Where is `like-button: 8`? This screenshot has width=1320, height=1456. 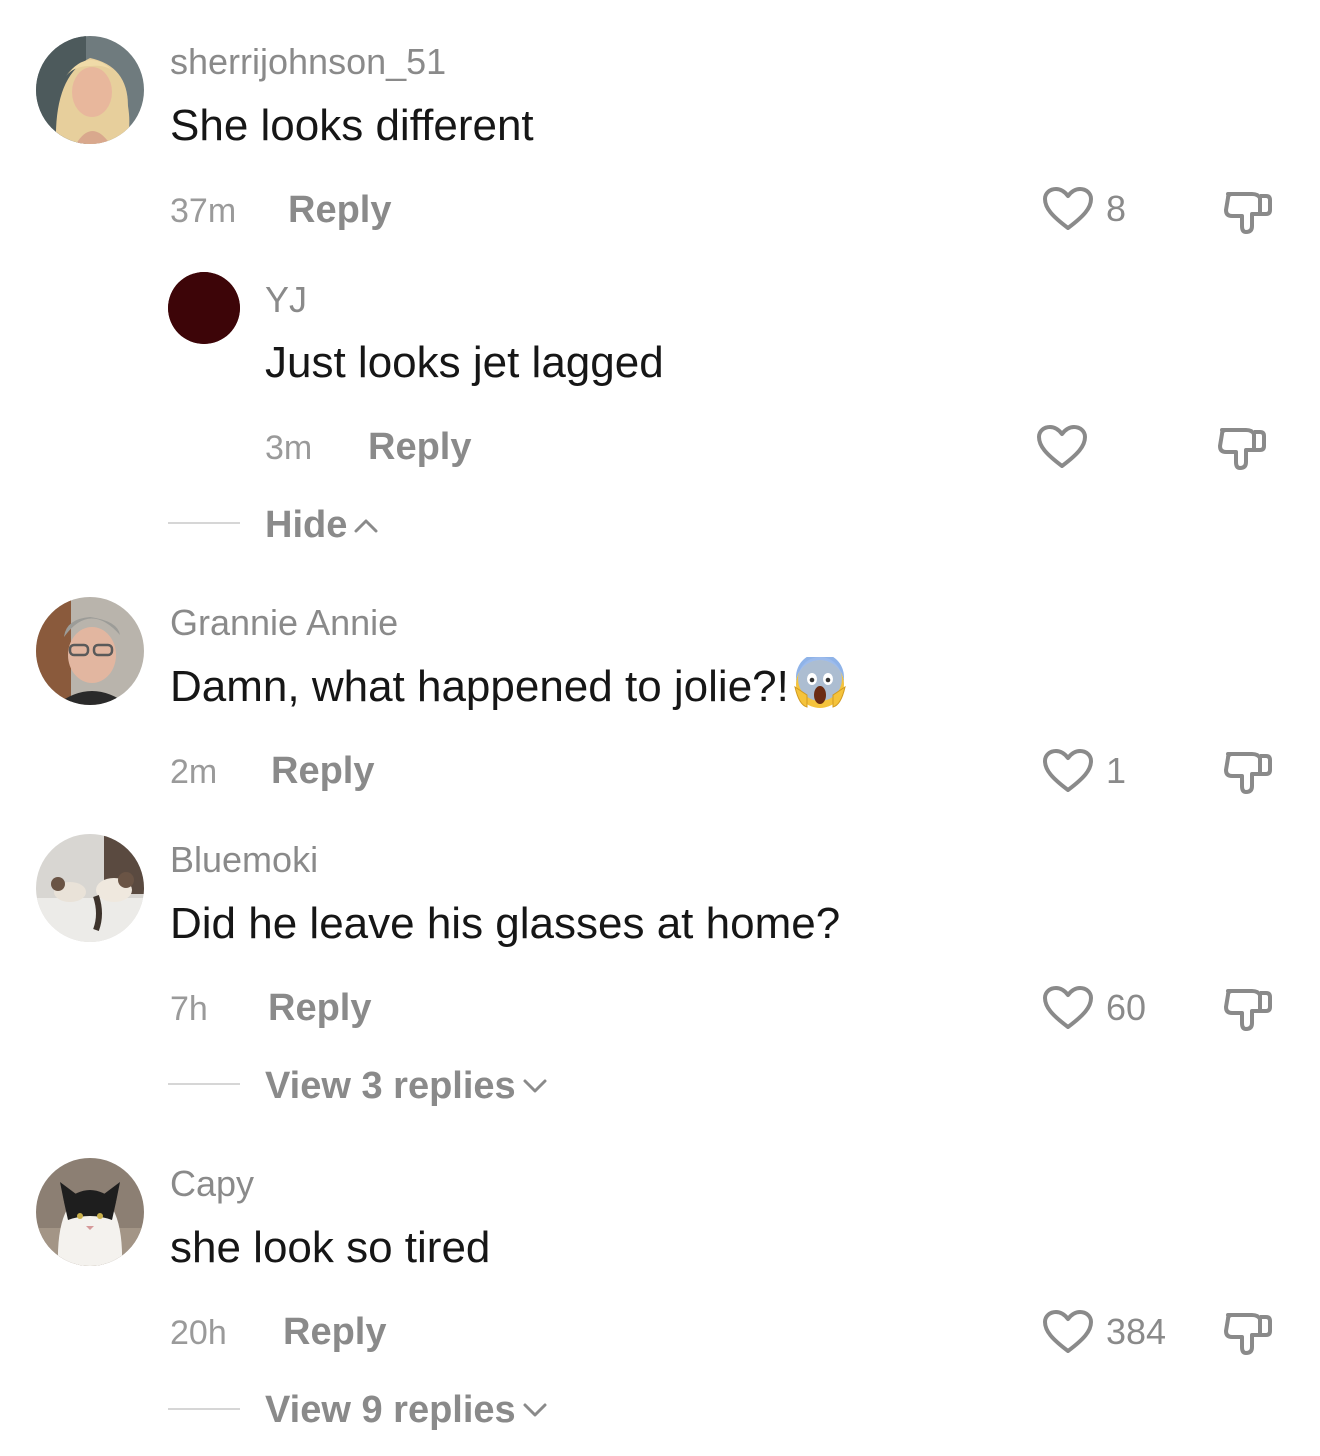 like-button: 8 is located at coordinates (1084, 209).